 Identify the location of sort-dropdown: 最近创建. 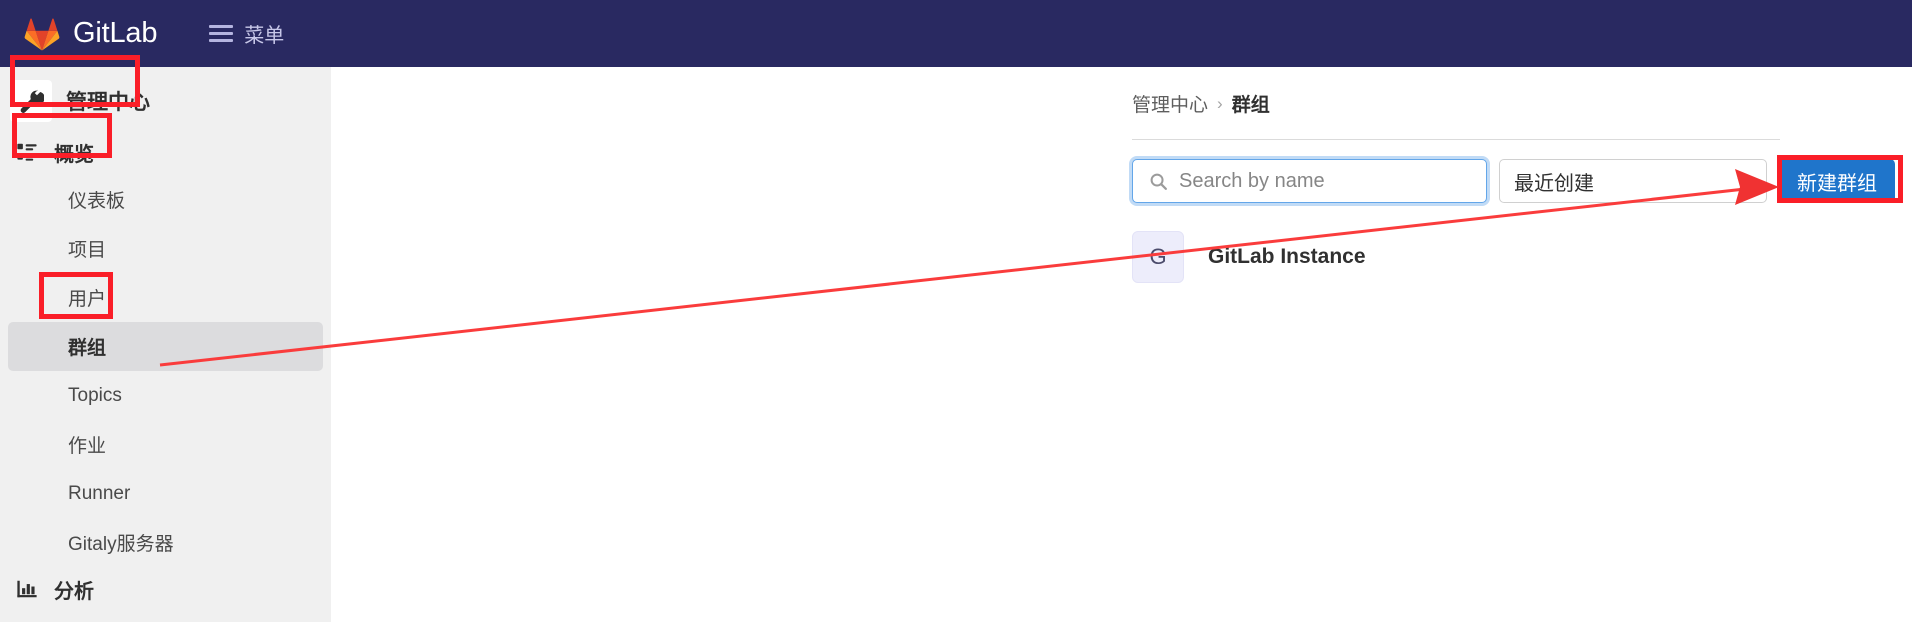
(1633, 181).